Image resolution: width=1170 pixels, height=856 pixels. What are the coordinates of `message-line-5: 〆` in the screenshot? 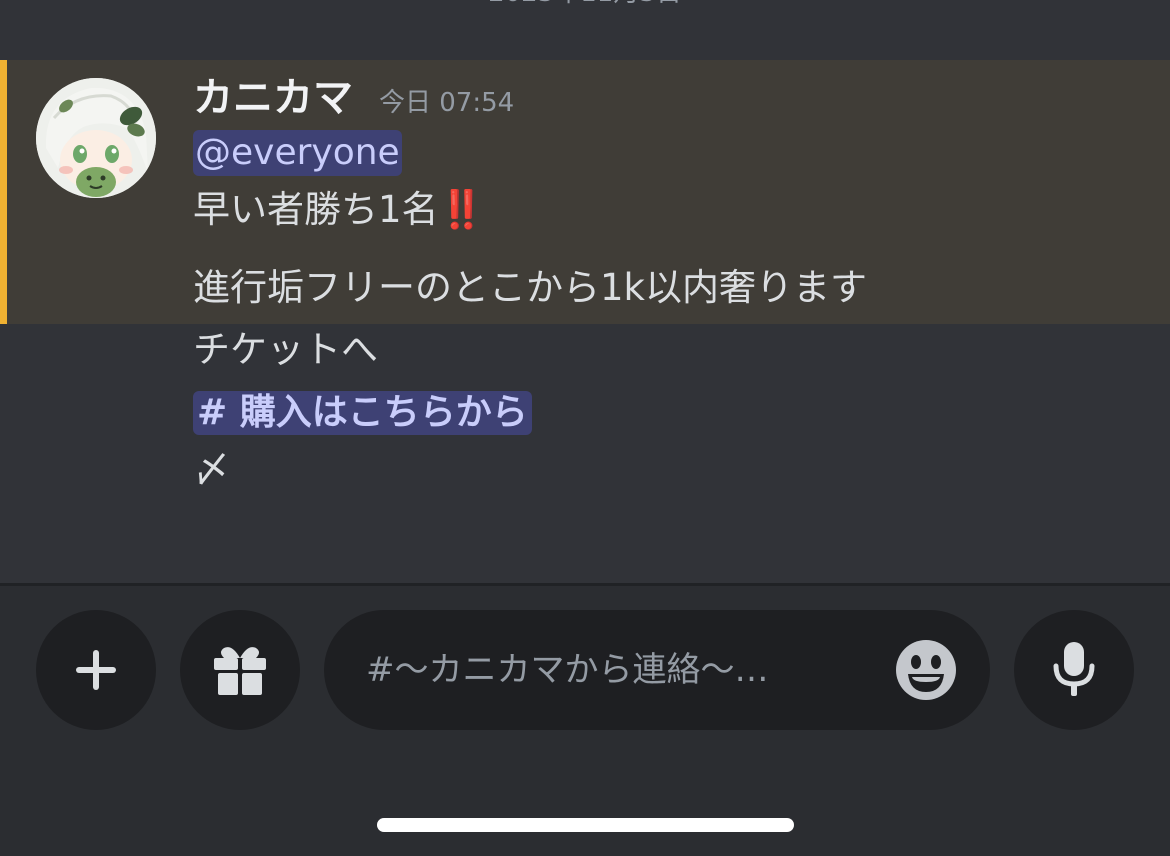 It's located at (211, 469).